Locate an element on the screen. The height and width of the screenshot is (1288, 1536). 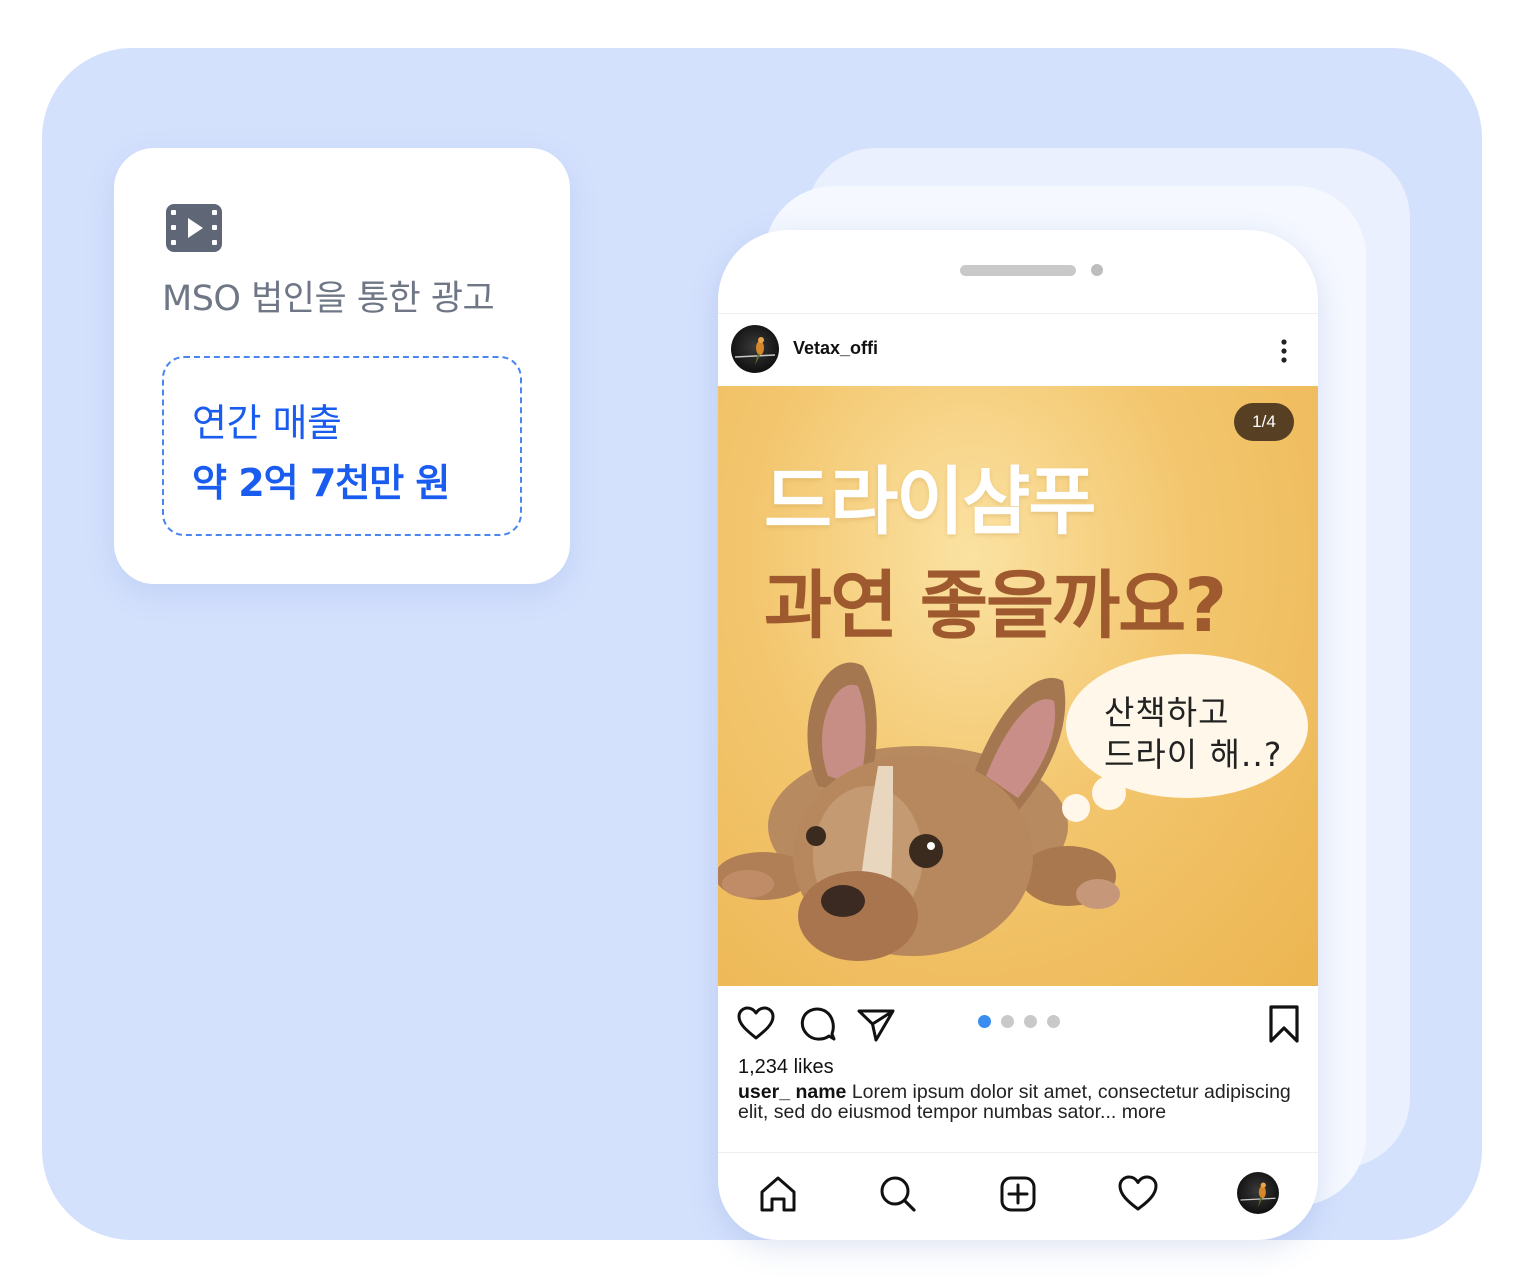
thought-bubble-tail is located at coordinates (1109, 793).